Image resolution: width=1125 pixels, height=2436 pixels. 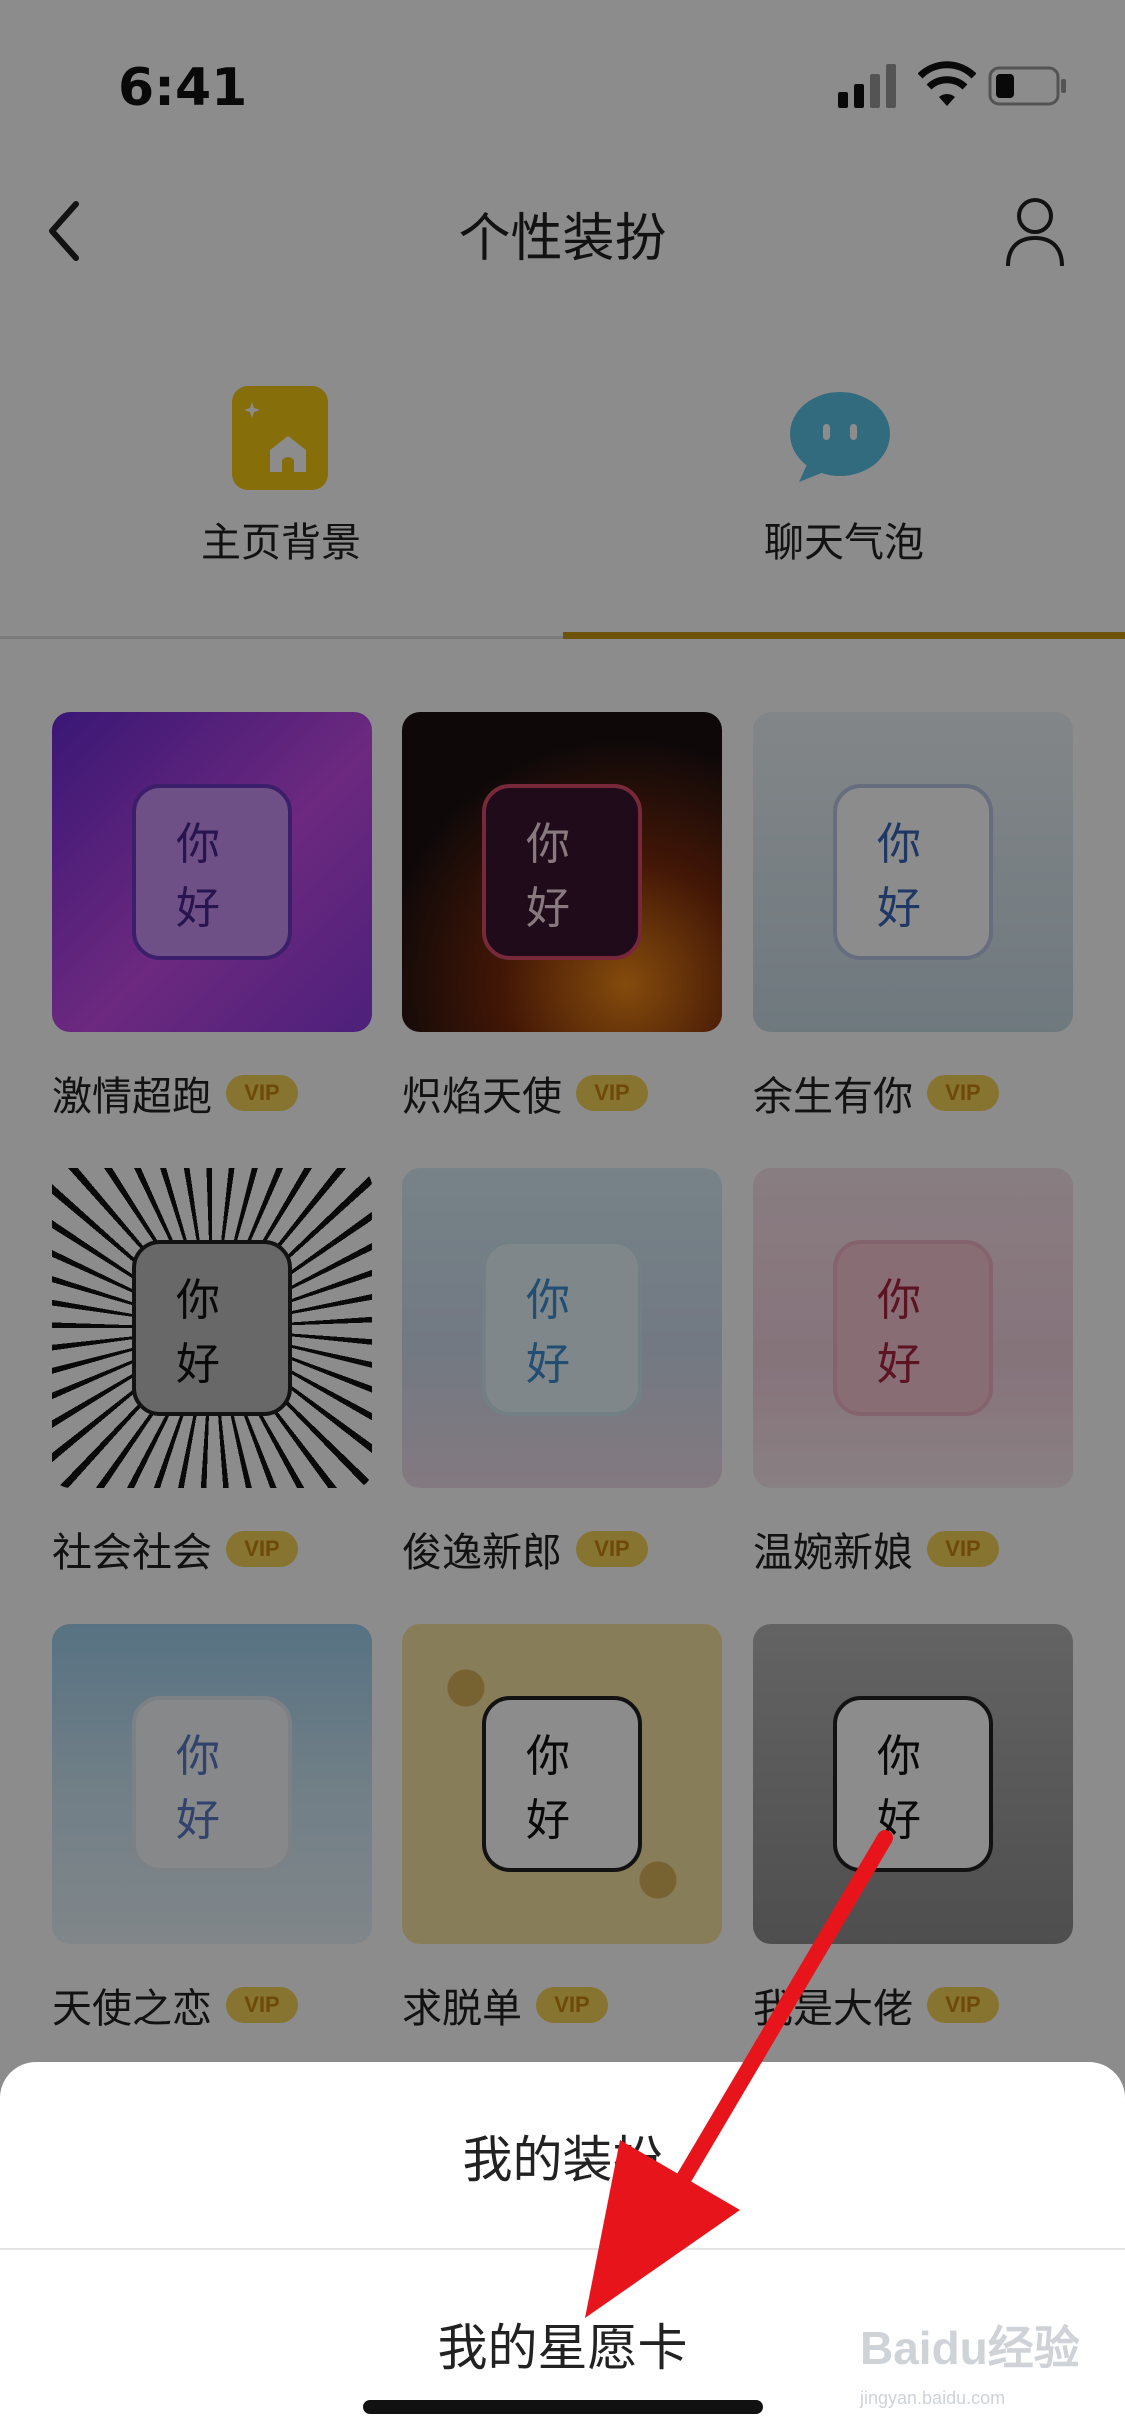 What do you see at coordinates (933, 2398) in the screenshot?
I see `watermark-url: jingyan.baidu.com` at bounding box center [933, 2398].